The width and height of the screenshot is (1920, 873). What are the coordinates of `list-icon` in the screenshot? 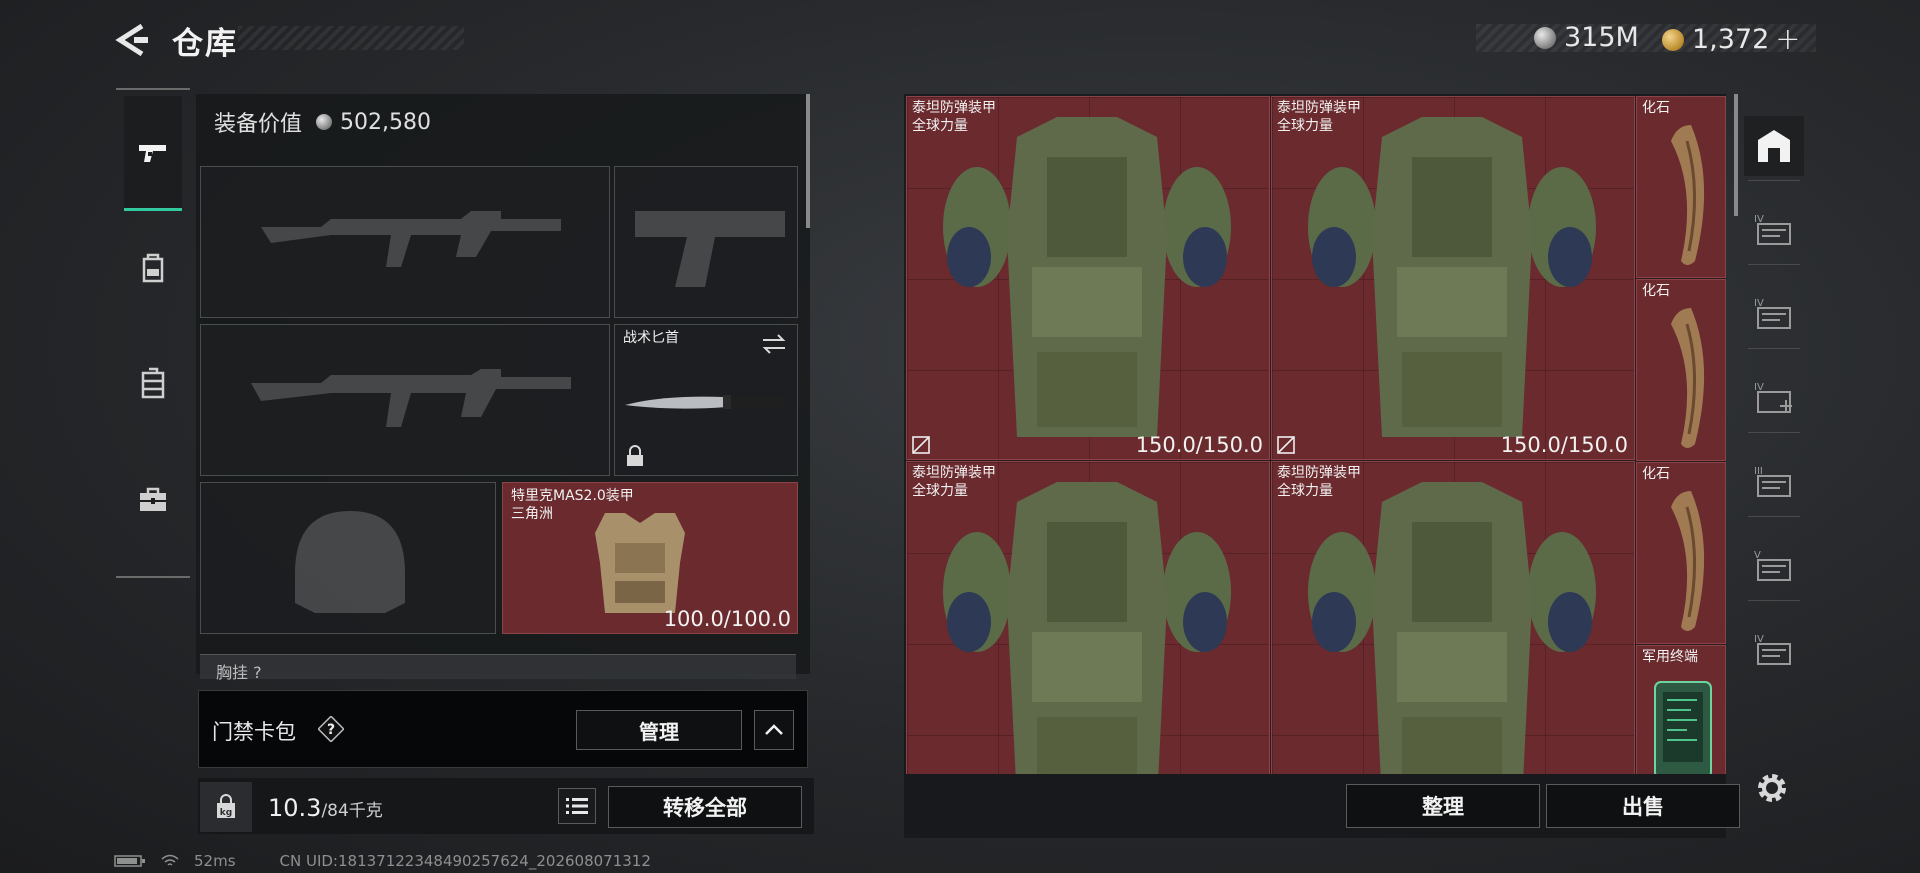 It's located at (577, 806).